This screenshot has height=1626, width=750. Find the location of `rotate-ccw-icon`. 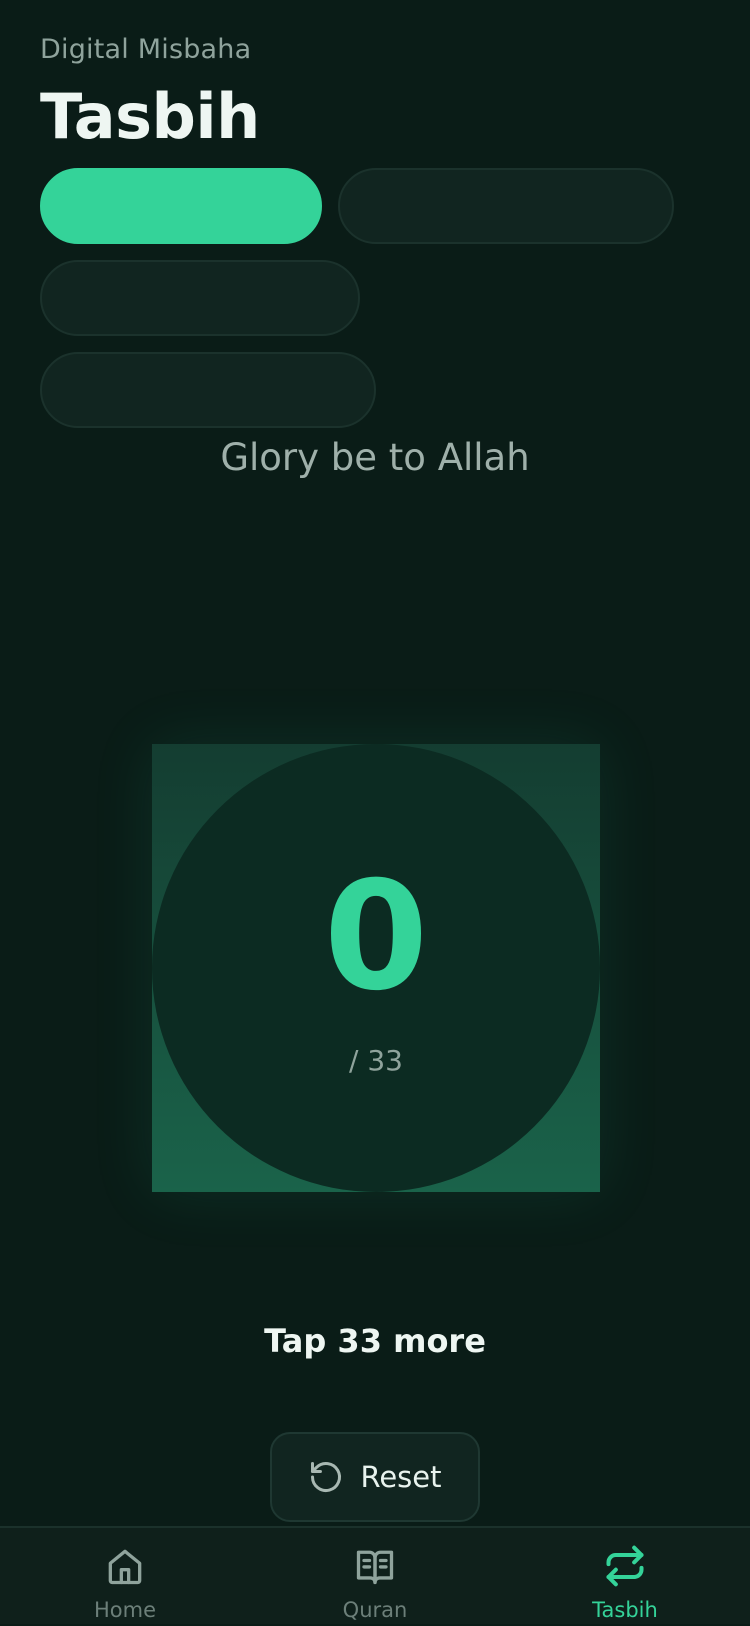

rotate-ccw-icon is located at coordinates (326, 1477).